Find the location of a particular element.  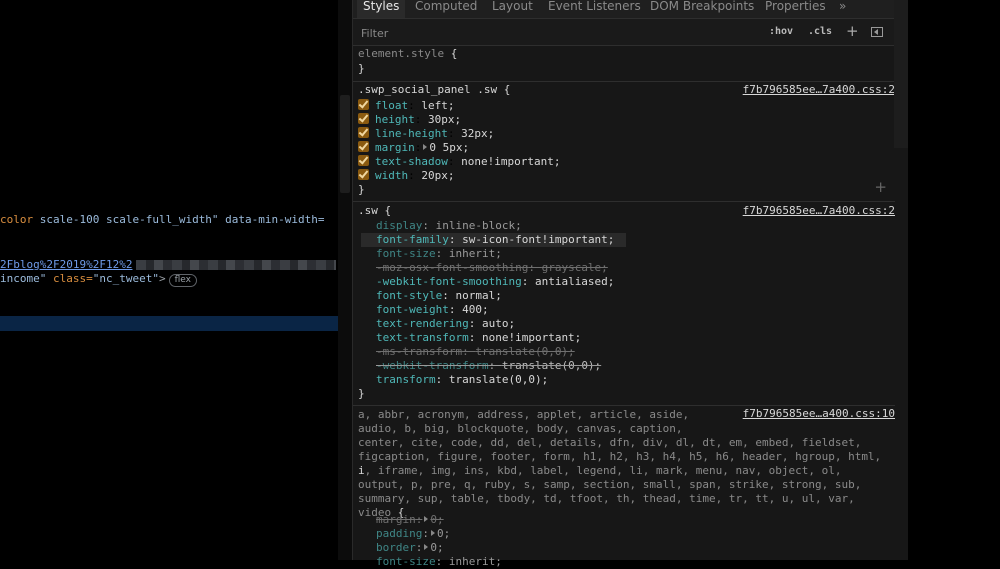

property-row: height: 30px; is located at coordinates (409, 120).